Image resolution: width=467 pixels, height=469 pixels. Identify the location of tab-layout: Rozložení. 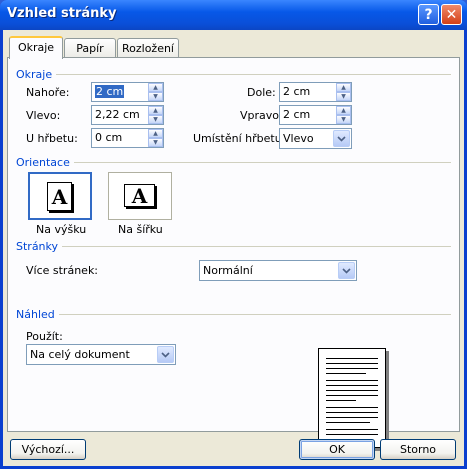
(148, 48).